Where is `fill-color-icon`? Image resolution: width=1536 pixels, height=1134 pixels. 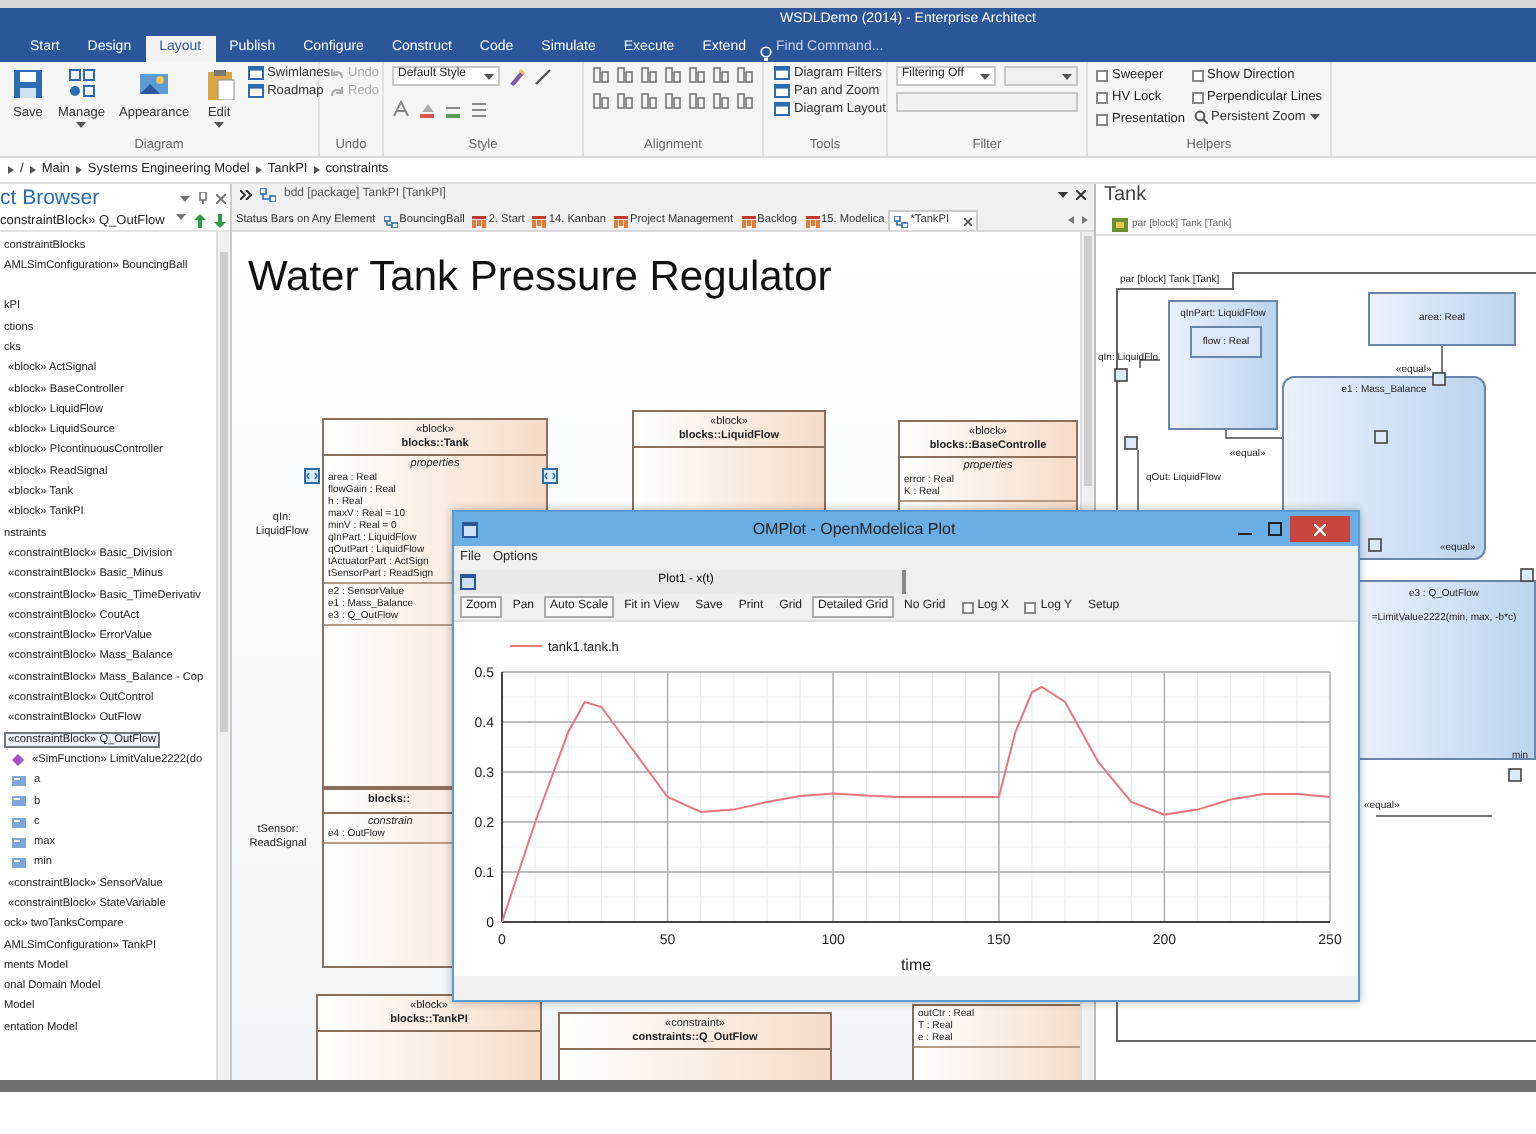
fill-color-icon is located at coordinates (427, 109).